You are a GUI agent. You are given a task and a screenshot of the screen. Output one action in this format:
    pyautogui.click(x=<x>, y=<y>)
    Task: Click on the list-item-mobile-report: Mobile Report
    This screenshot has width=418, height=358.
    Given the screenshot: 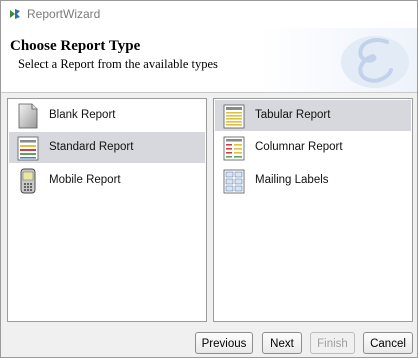 What is the action you would take?
    pyautogui.click(x=107, y=180)
    